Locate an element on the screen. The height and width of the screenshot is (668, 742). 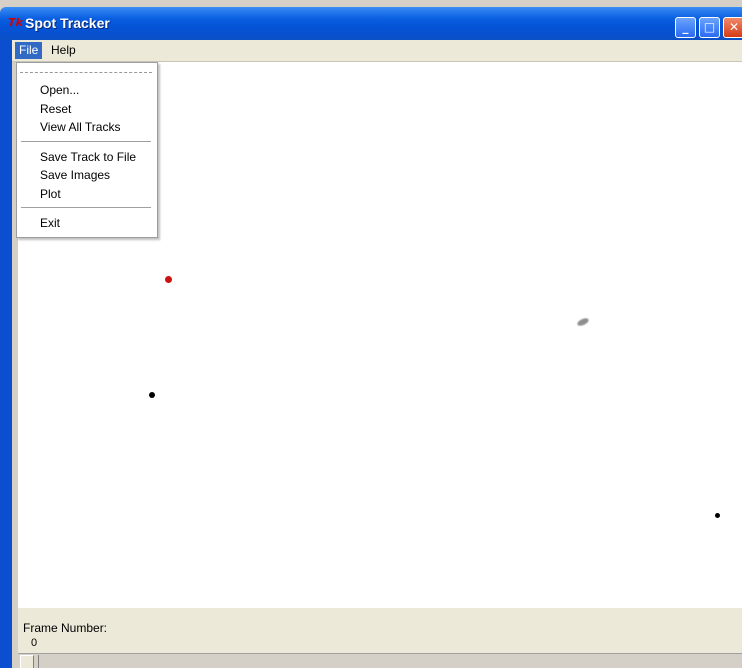
menubar: File Help is located at coordinates (377, 51).